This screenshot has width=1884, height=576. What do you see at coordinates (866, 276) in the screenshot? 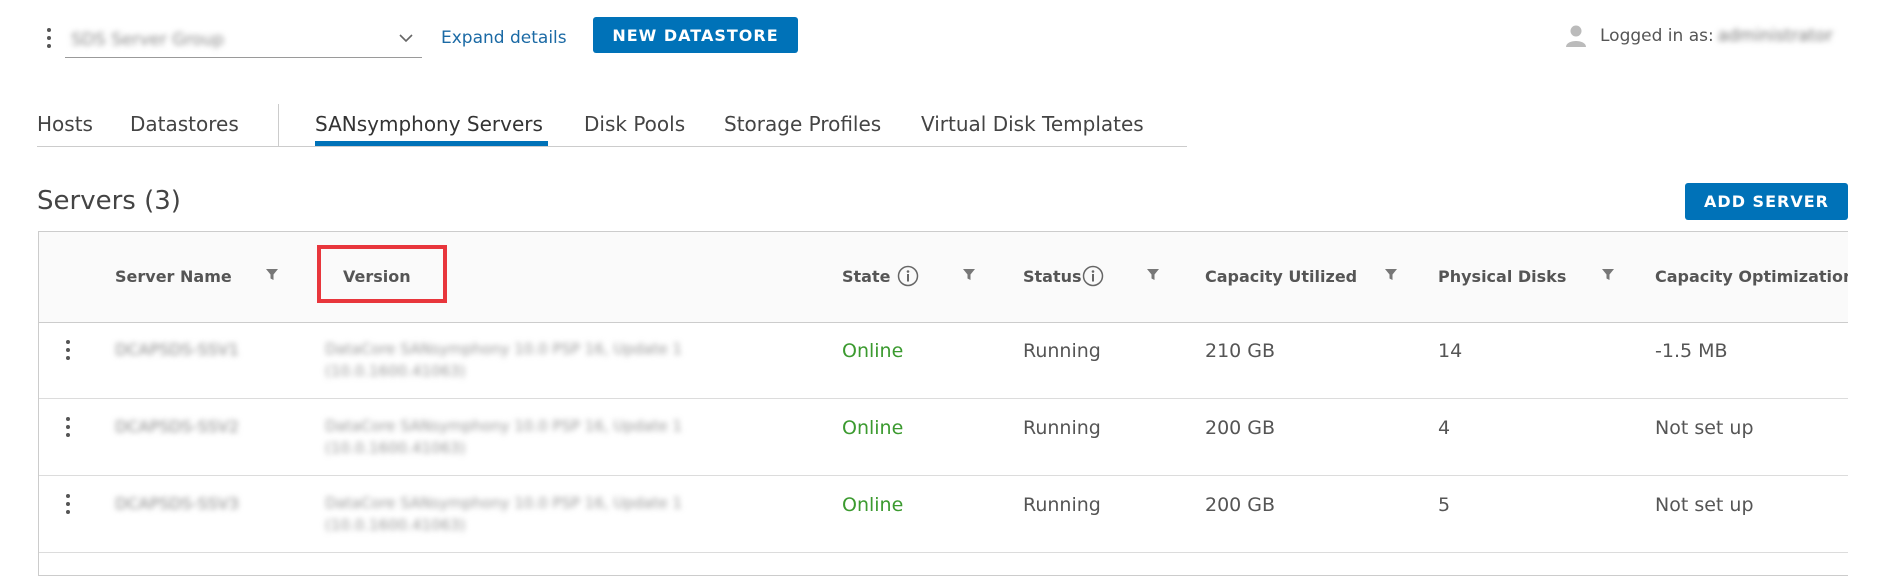
I see `column-header-state: State` at bounding box center [866, 276].